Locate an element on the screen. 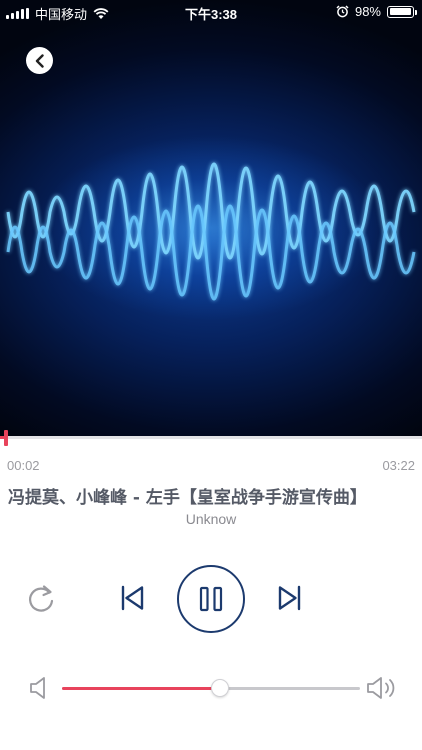 The height and width of the screenshot is (750, 422). volume-max-button is located at coordinates (382, 688).